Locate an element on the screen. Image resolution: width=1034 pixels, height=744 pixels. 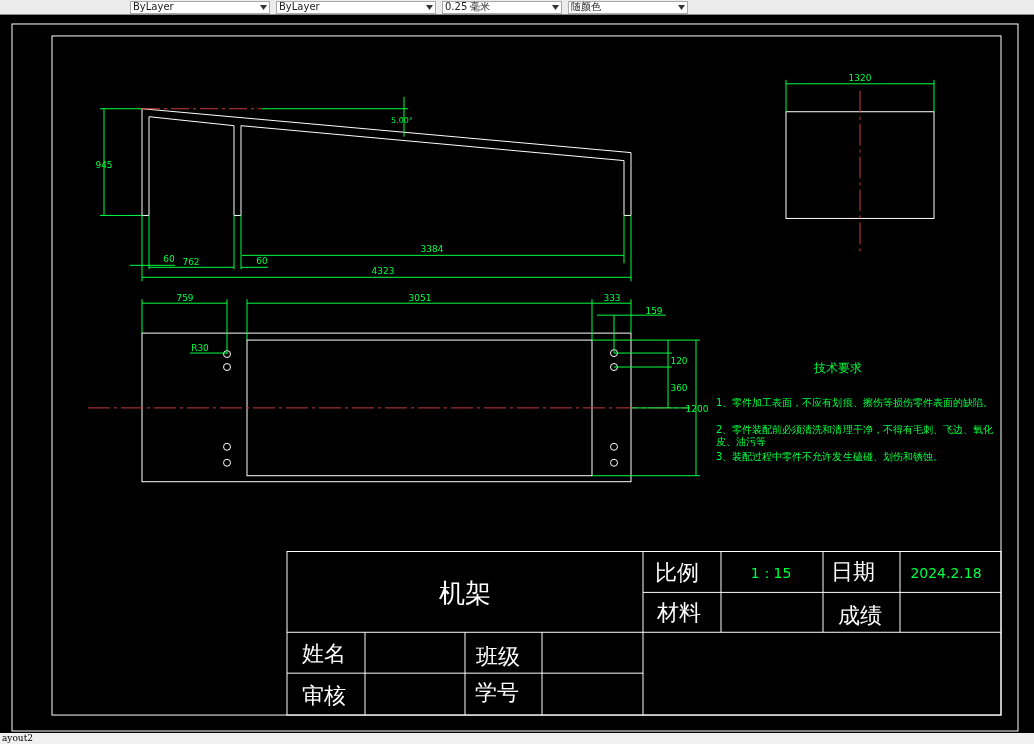
dimension-text: 4323 is located at coordinates (383, 271).